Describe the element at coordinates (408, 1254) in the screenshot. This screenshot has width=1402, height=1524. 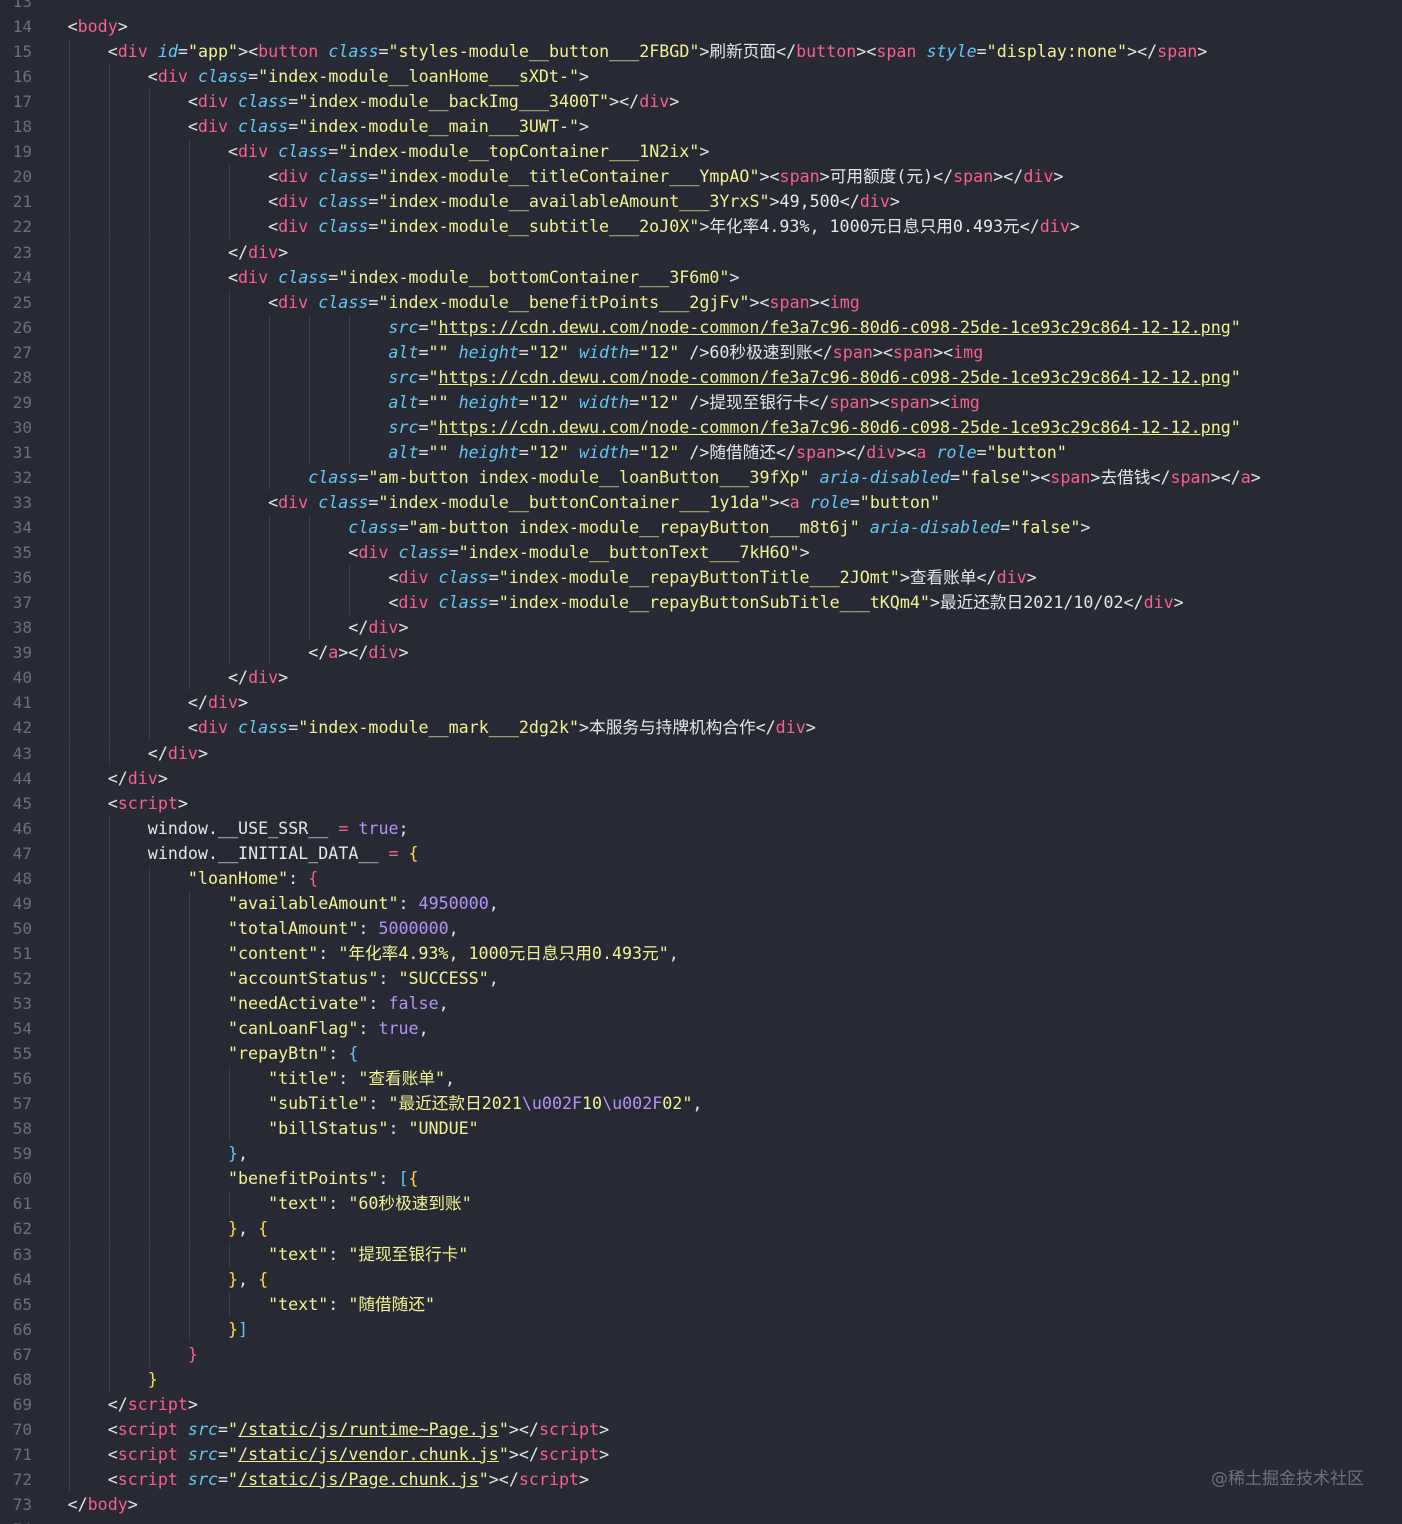
I see `token-str: "提现至银行卡"` at that location.